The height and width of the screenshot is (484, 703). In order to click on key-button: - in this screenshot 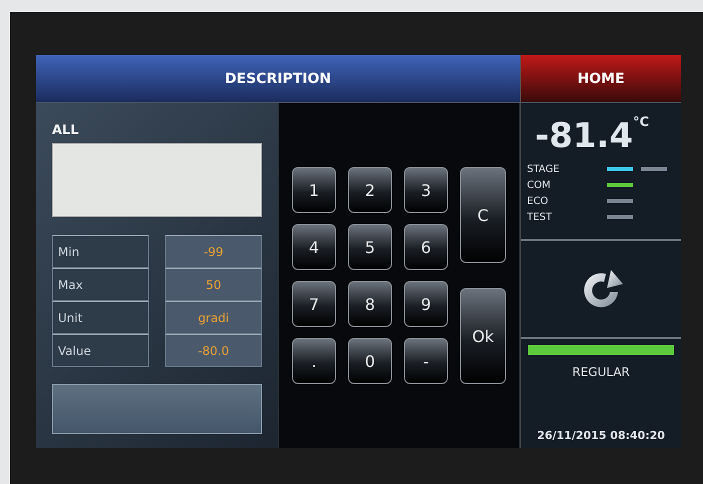, I will do `click(426, 361)`.